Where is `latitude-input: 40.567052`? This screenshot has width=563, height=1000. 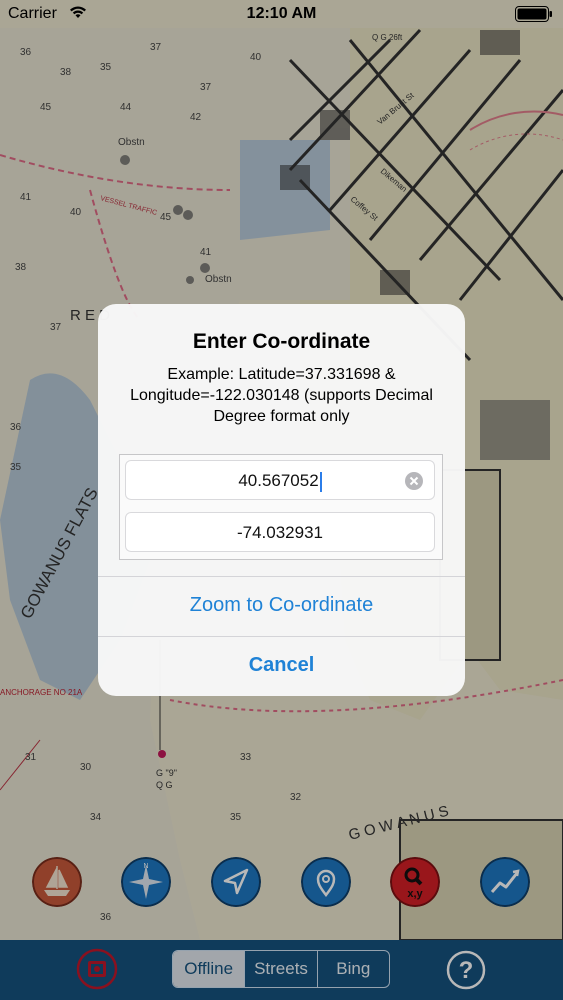 latitude-input: 40.567052 is located at coordinates (280, 480).